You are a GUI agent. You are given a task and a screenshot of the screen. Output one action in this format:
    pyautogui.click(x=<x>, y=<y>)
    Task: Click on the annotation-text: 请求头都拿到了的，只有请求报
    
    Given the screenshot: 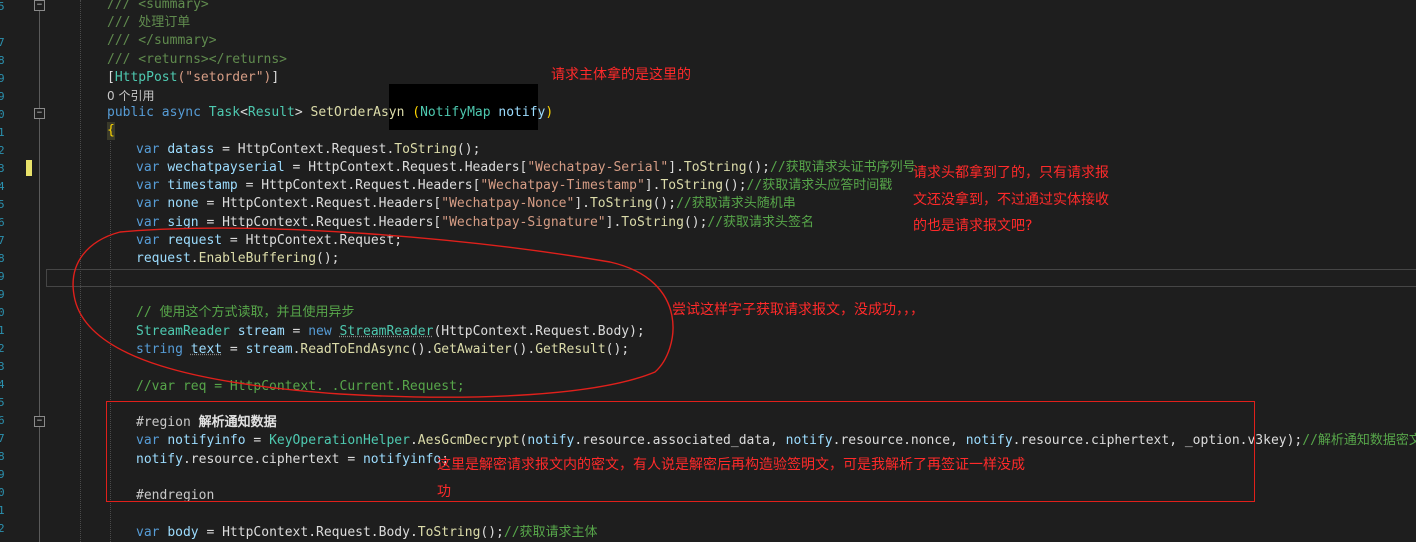 What is the action you would take?
    pyautogui.click(x=1011, y=173)
    